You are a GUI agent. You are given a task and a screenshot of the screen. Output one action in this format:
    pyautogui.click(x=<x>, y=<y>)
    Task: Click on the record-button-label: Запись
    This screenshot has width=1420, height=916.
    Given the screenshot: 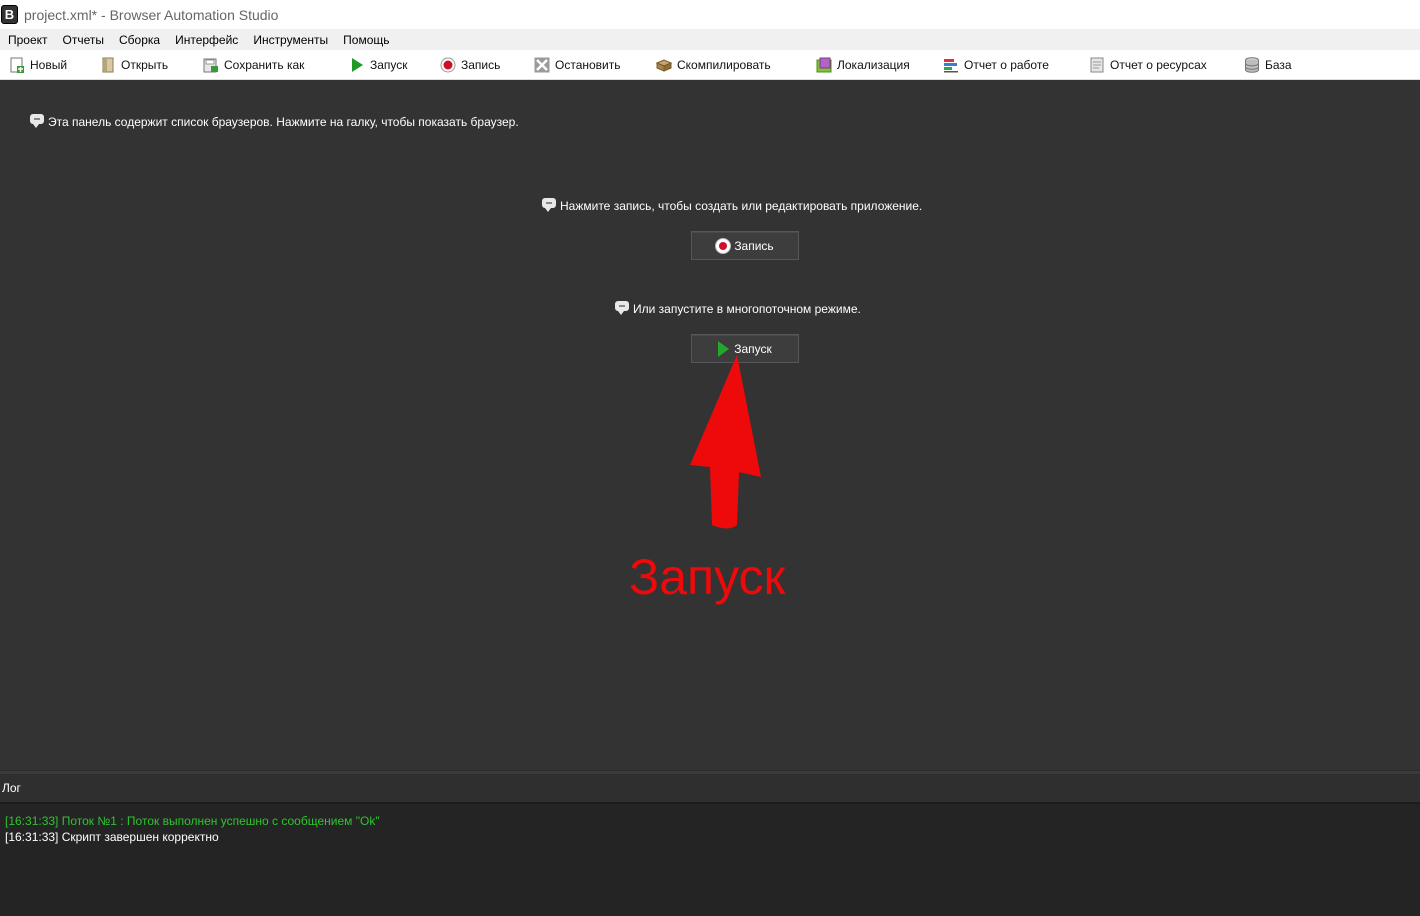 What is the action you would take?
    pyautogui.click(x=754, y=245)
    